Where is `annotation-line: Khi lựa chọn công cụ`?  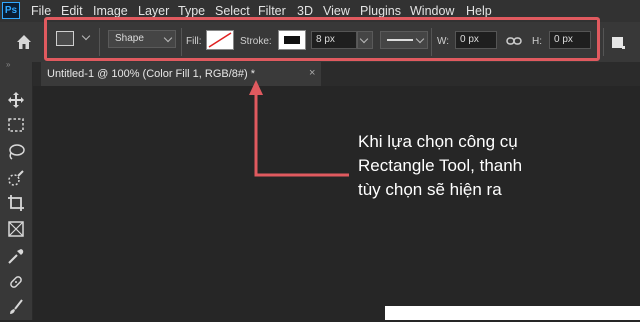
annotation-line: Khi lựa chọn công cụ is located at coordinates (438, 141).